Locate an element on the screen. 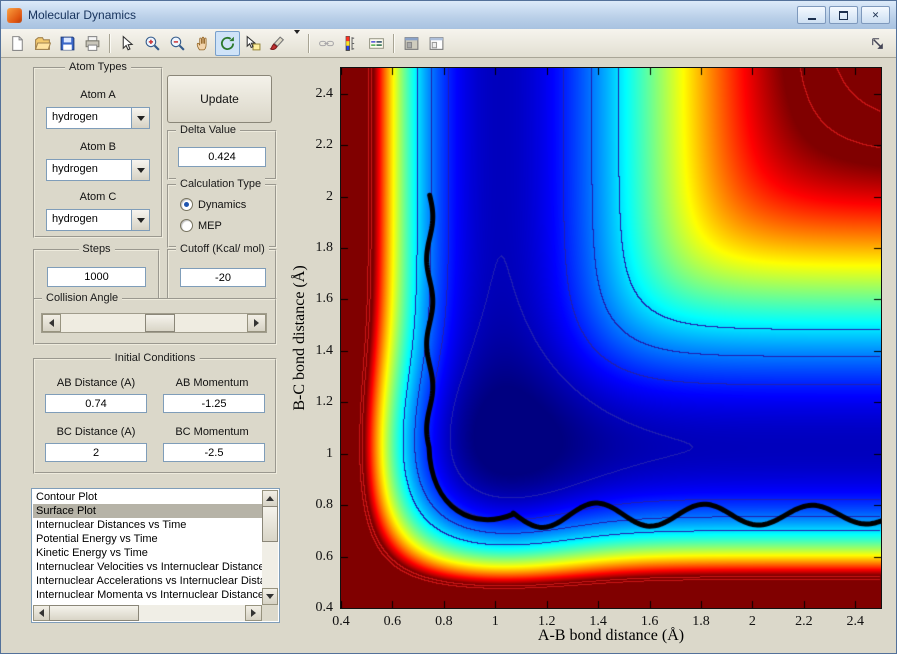 The width and height of the screenshot is (897, 654). scrollbar-corner is located at coordinates (270, 613).